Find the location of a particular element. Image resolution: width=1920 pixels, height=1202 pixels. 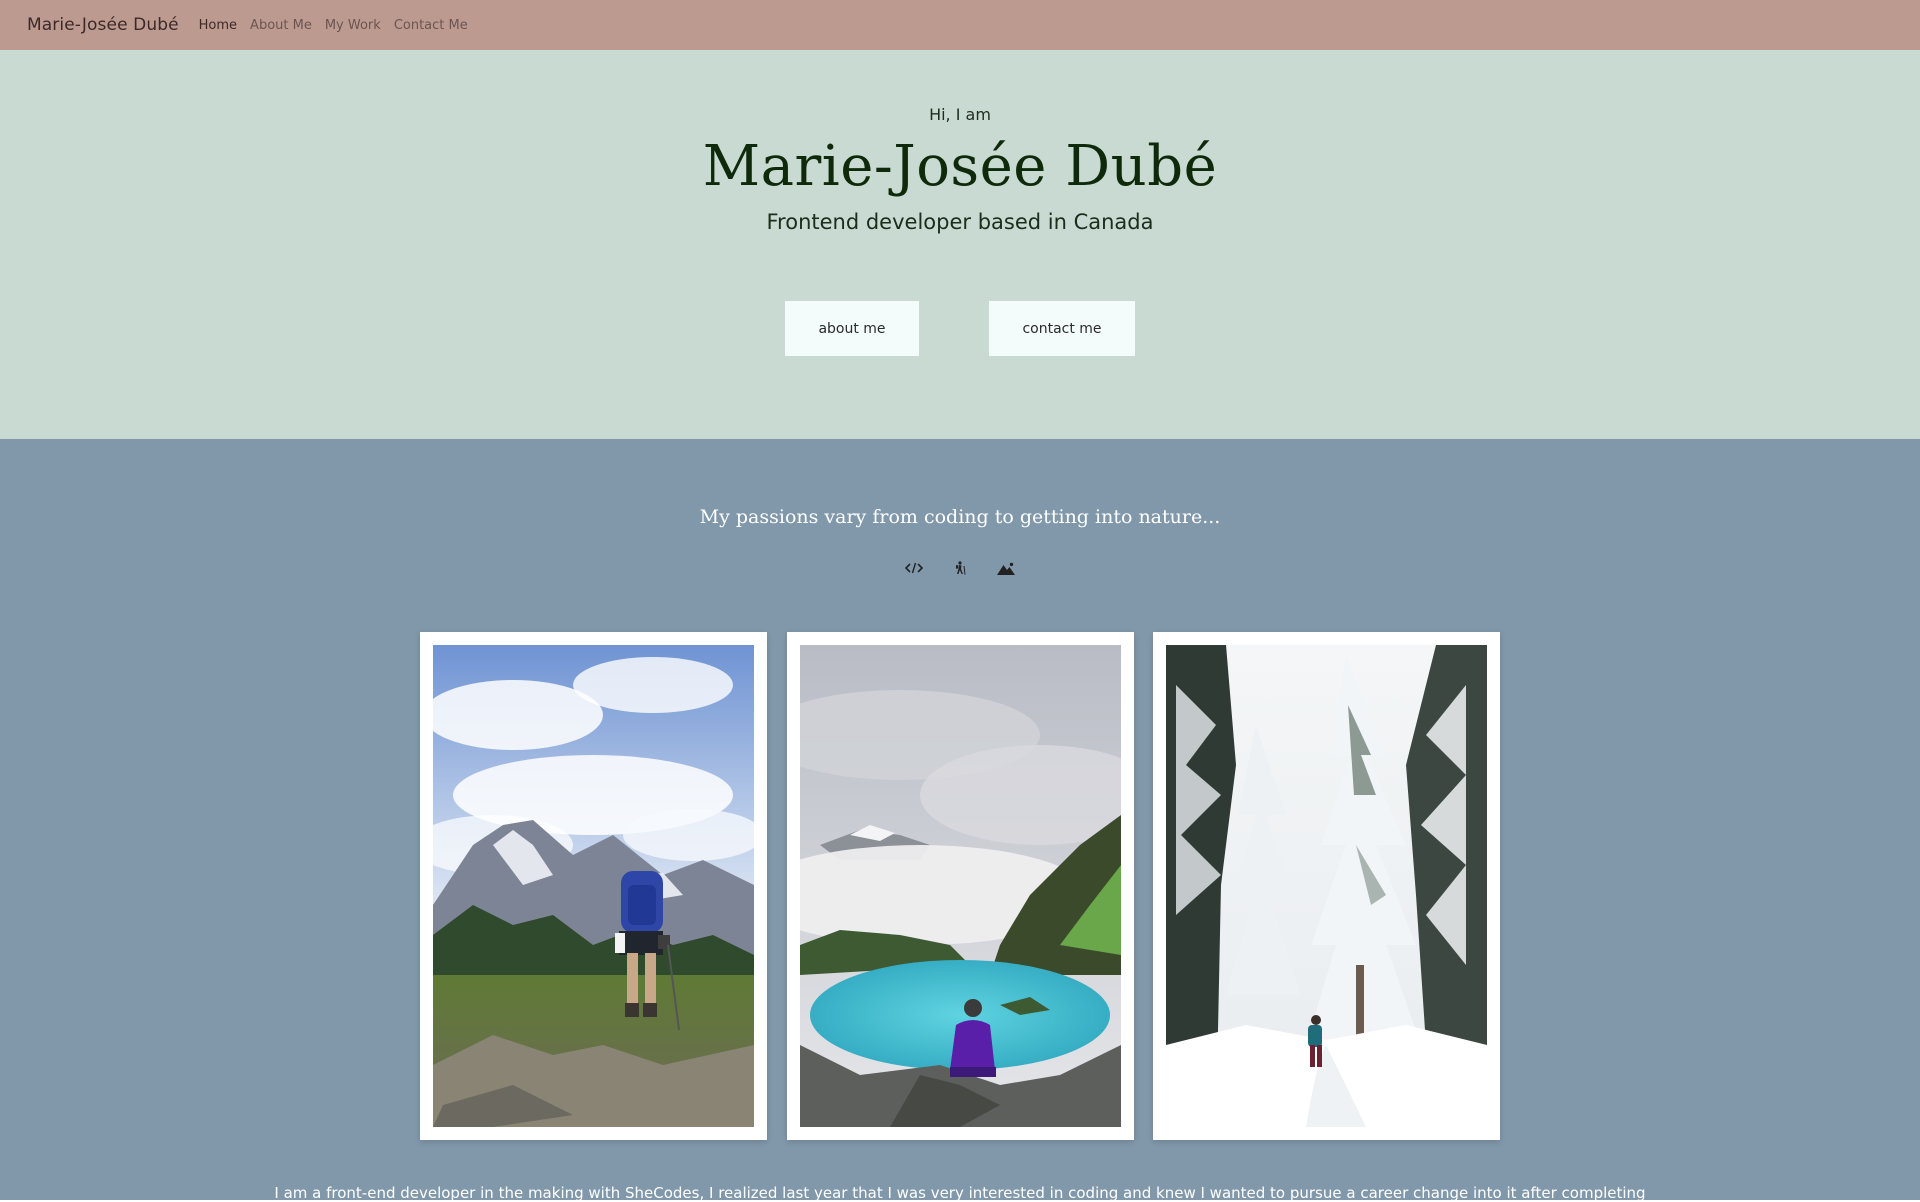

passion-icons is located at coordinates (960, 568).